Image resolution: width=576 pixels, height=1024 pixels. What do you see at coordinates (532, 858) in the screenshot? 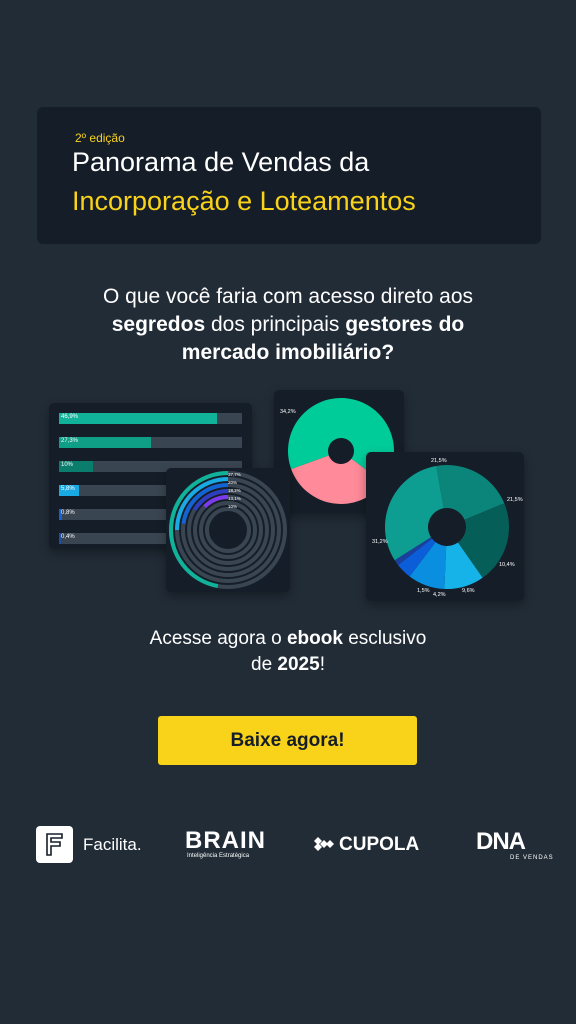
I see `dna-logo-subtitle: DE VENDAS` at bounding box center [532, 858].